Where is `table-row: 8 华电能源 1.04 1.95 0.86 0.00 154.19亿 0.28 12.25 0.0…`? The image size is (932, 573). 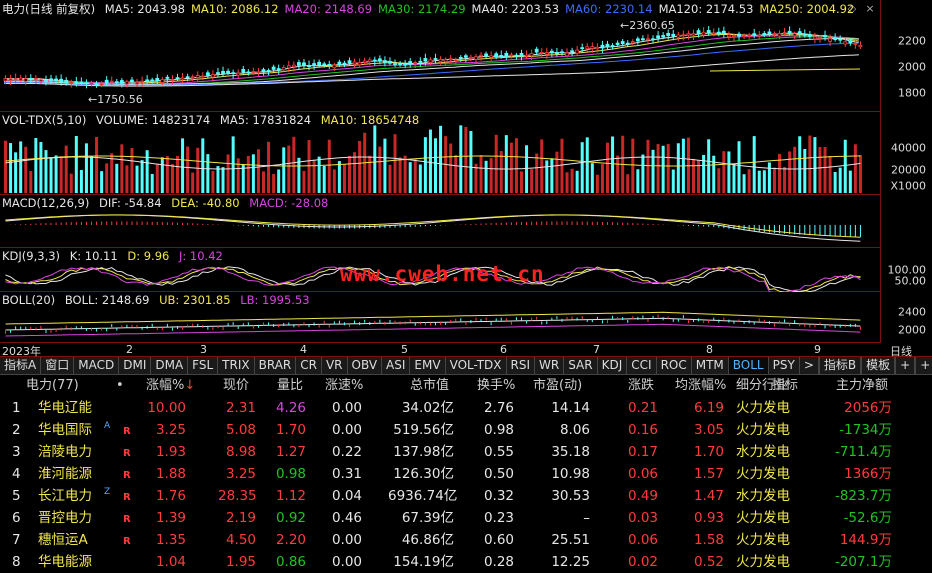
table-row: 8 华电能源 1.04 1.95 0.86 0.00 154.19亿 0.28 12.25 0.0… is located at coordinates (466, 562).